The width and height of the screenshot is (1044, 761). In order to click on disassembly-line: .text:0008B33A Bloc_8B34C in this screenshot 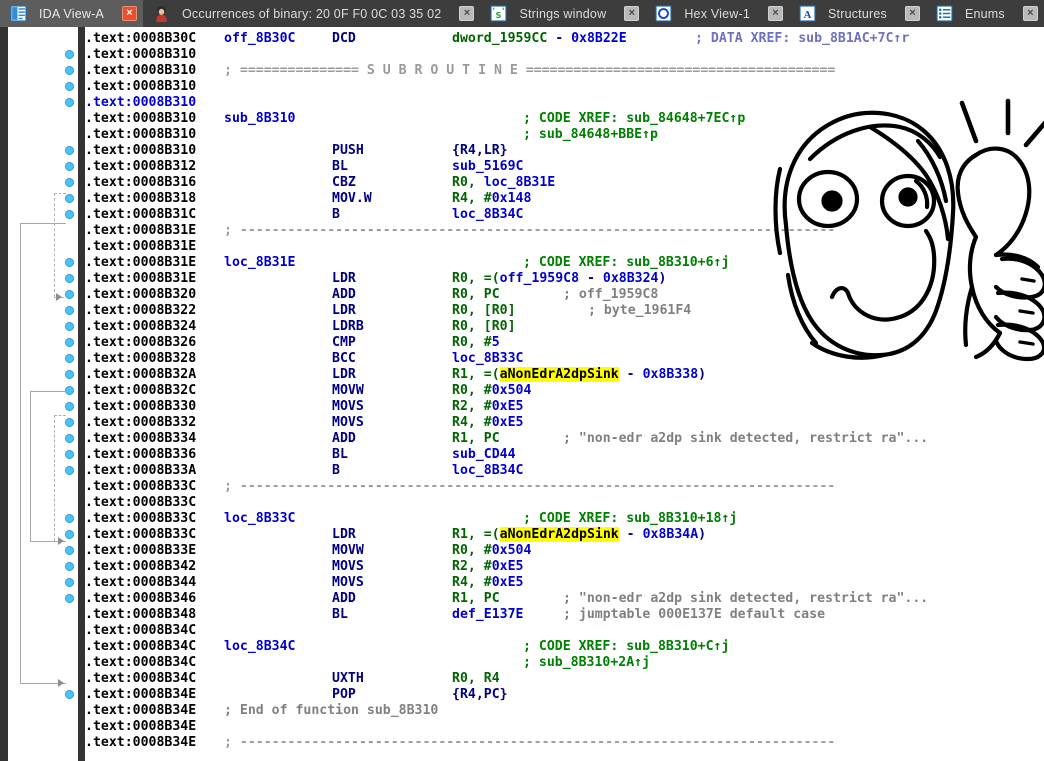, I will do `click(564, 471)`.